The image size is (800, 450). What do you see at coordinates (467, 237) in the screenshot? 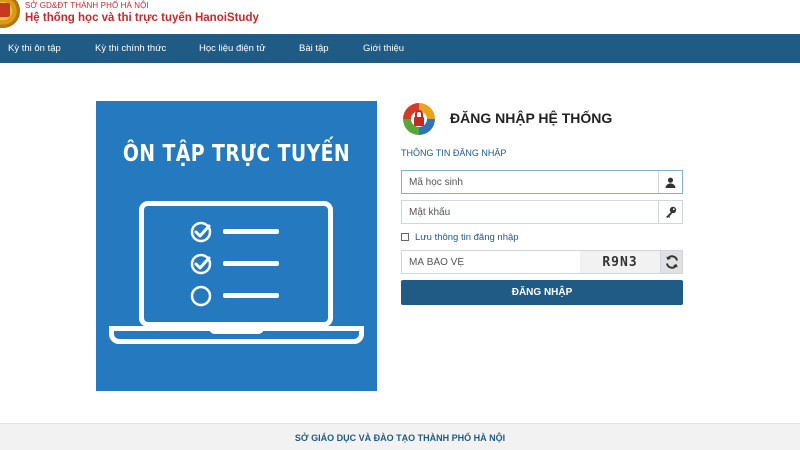
I see `remember-label: Lưu thông tin đăng nhập` at bounding box center [467, 237].